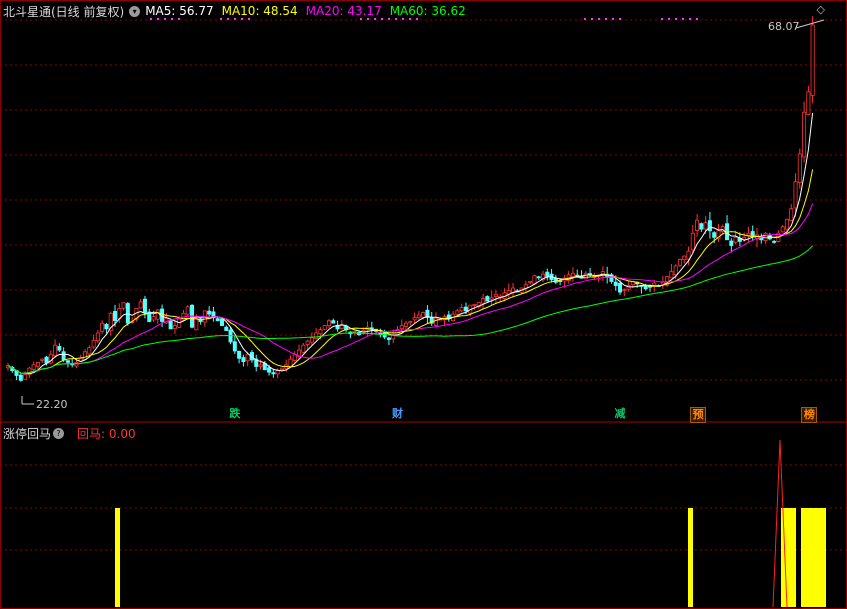 The image size is (847, 609). What do you see at coordinates (427, 11) in the screenshot?
I see `ma60-label: MA60: 36.62` at bounding box center [427, 11].